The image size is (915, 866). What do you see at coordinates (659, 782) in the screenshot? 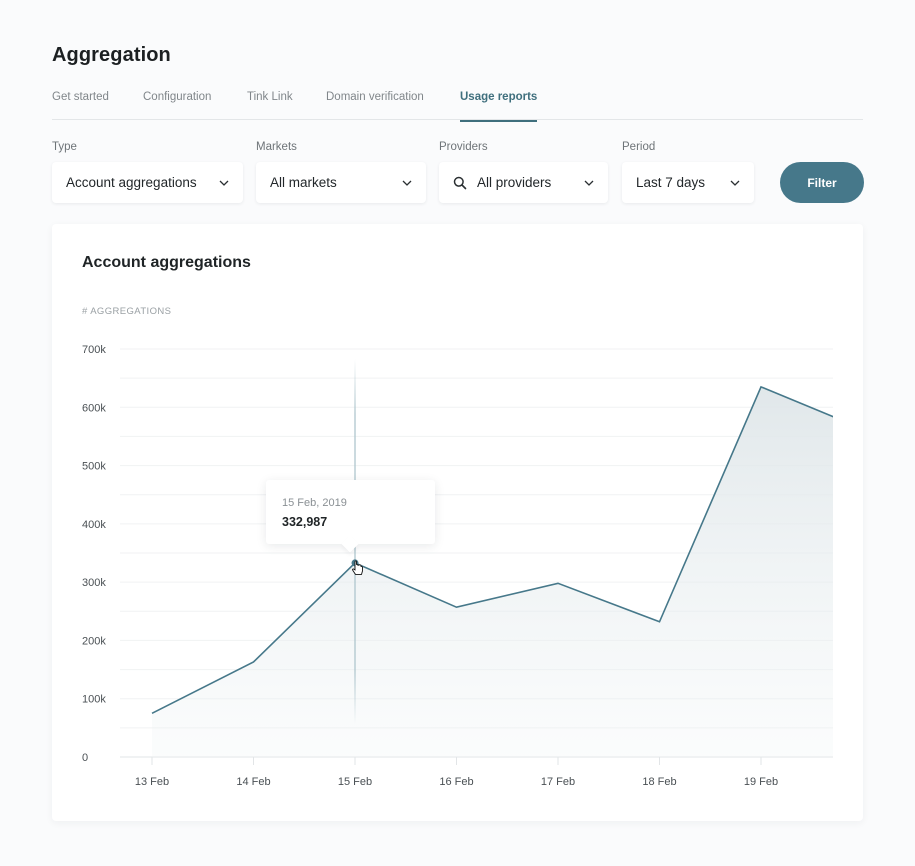
I see `x-tick-label: 18 Feb` at bounding box center [659, 782].